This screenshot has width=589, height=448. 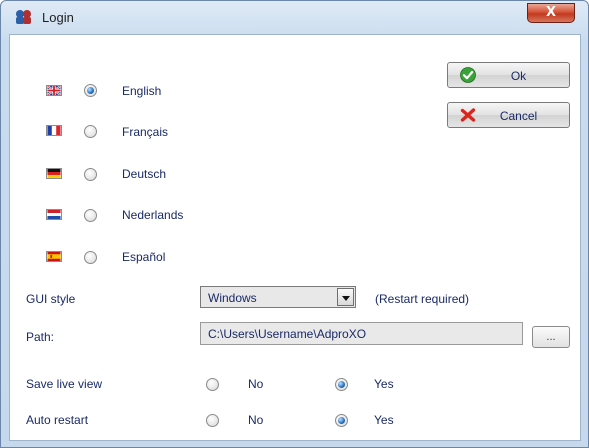 What do you see at coordinates (341, 384) in the screenshot?
I see `save-live-view-yes-radio` at bounding box center [341, 384].